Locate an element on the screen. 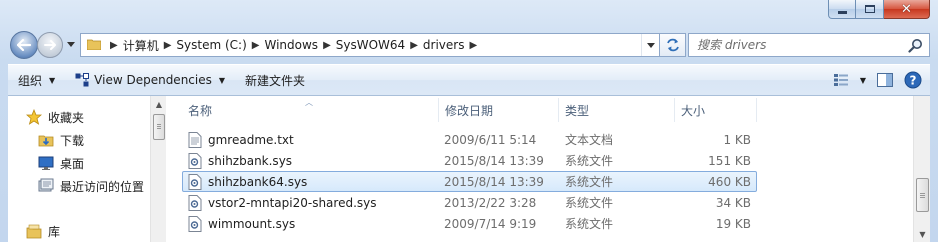  close-button: ✕ is located at coordinates (907, 9).